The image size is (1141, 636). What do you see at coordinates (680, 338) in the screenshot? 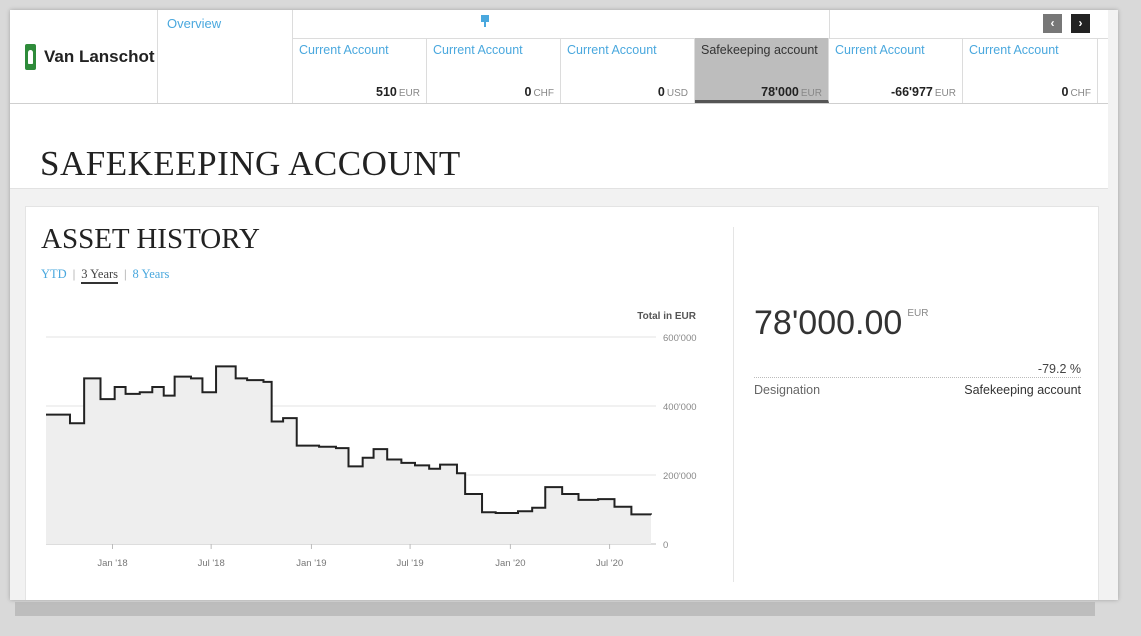
I see `y-tick-label: 600'000` at bounding box center [680, 338].